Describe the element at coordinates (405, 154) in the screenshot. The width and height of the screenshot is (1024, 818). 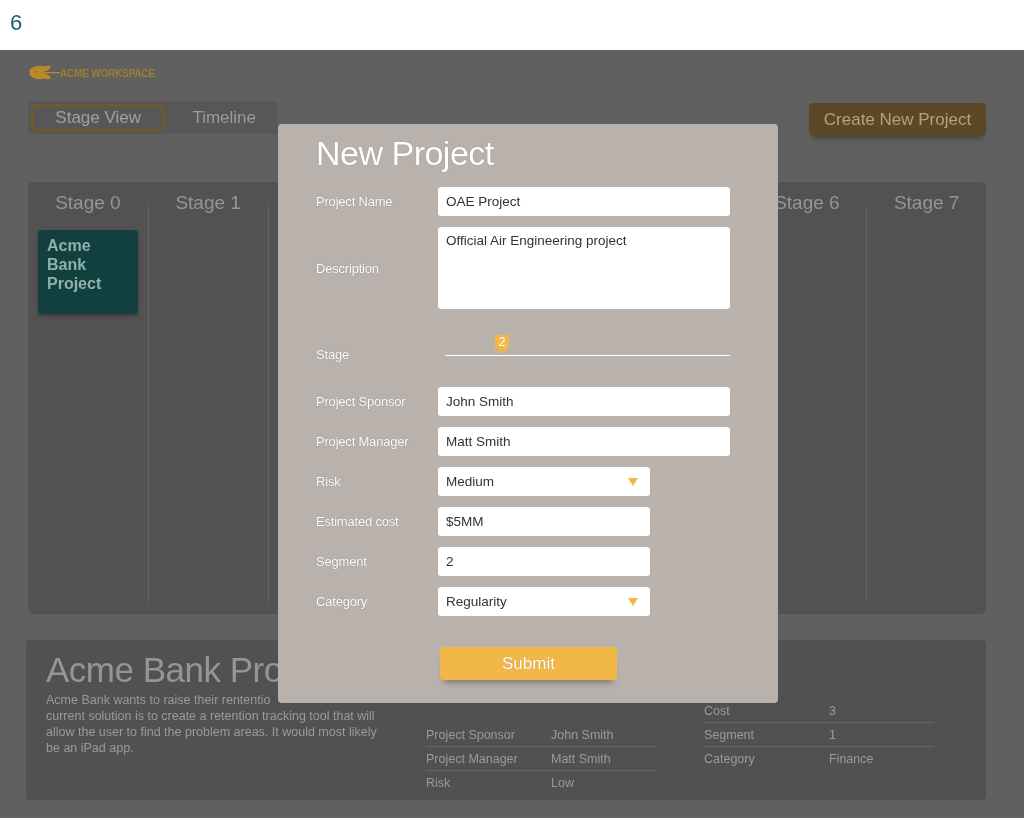
I see `dialog-title: New Project` at that location.